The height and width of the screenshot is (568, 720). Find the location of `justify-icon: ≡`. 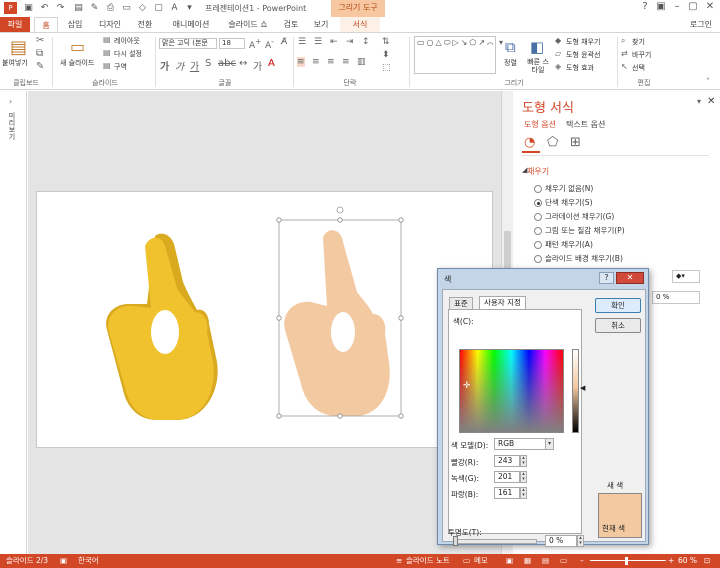

justify-icon: ≡ is located at coordinates (346, 62).